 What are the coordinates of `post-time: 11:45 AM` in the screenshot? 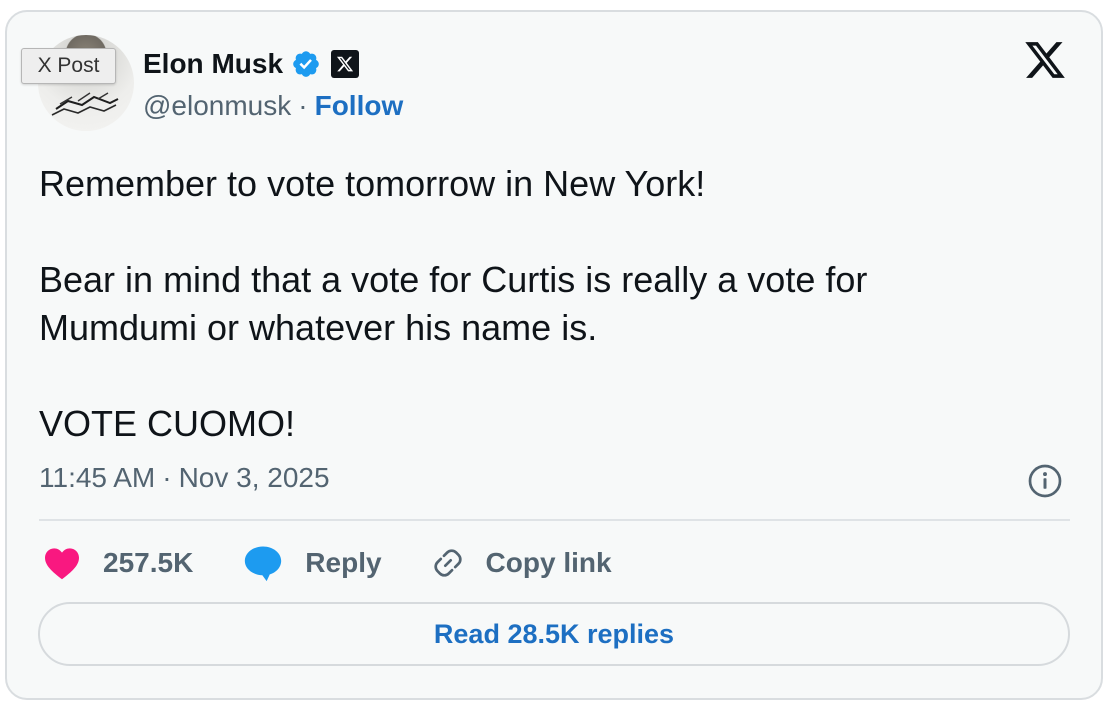 It's located at (97, 477).